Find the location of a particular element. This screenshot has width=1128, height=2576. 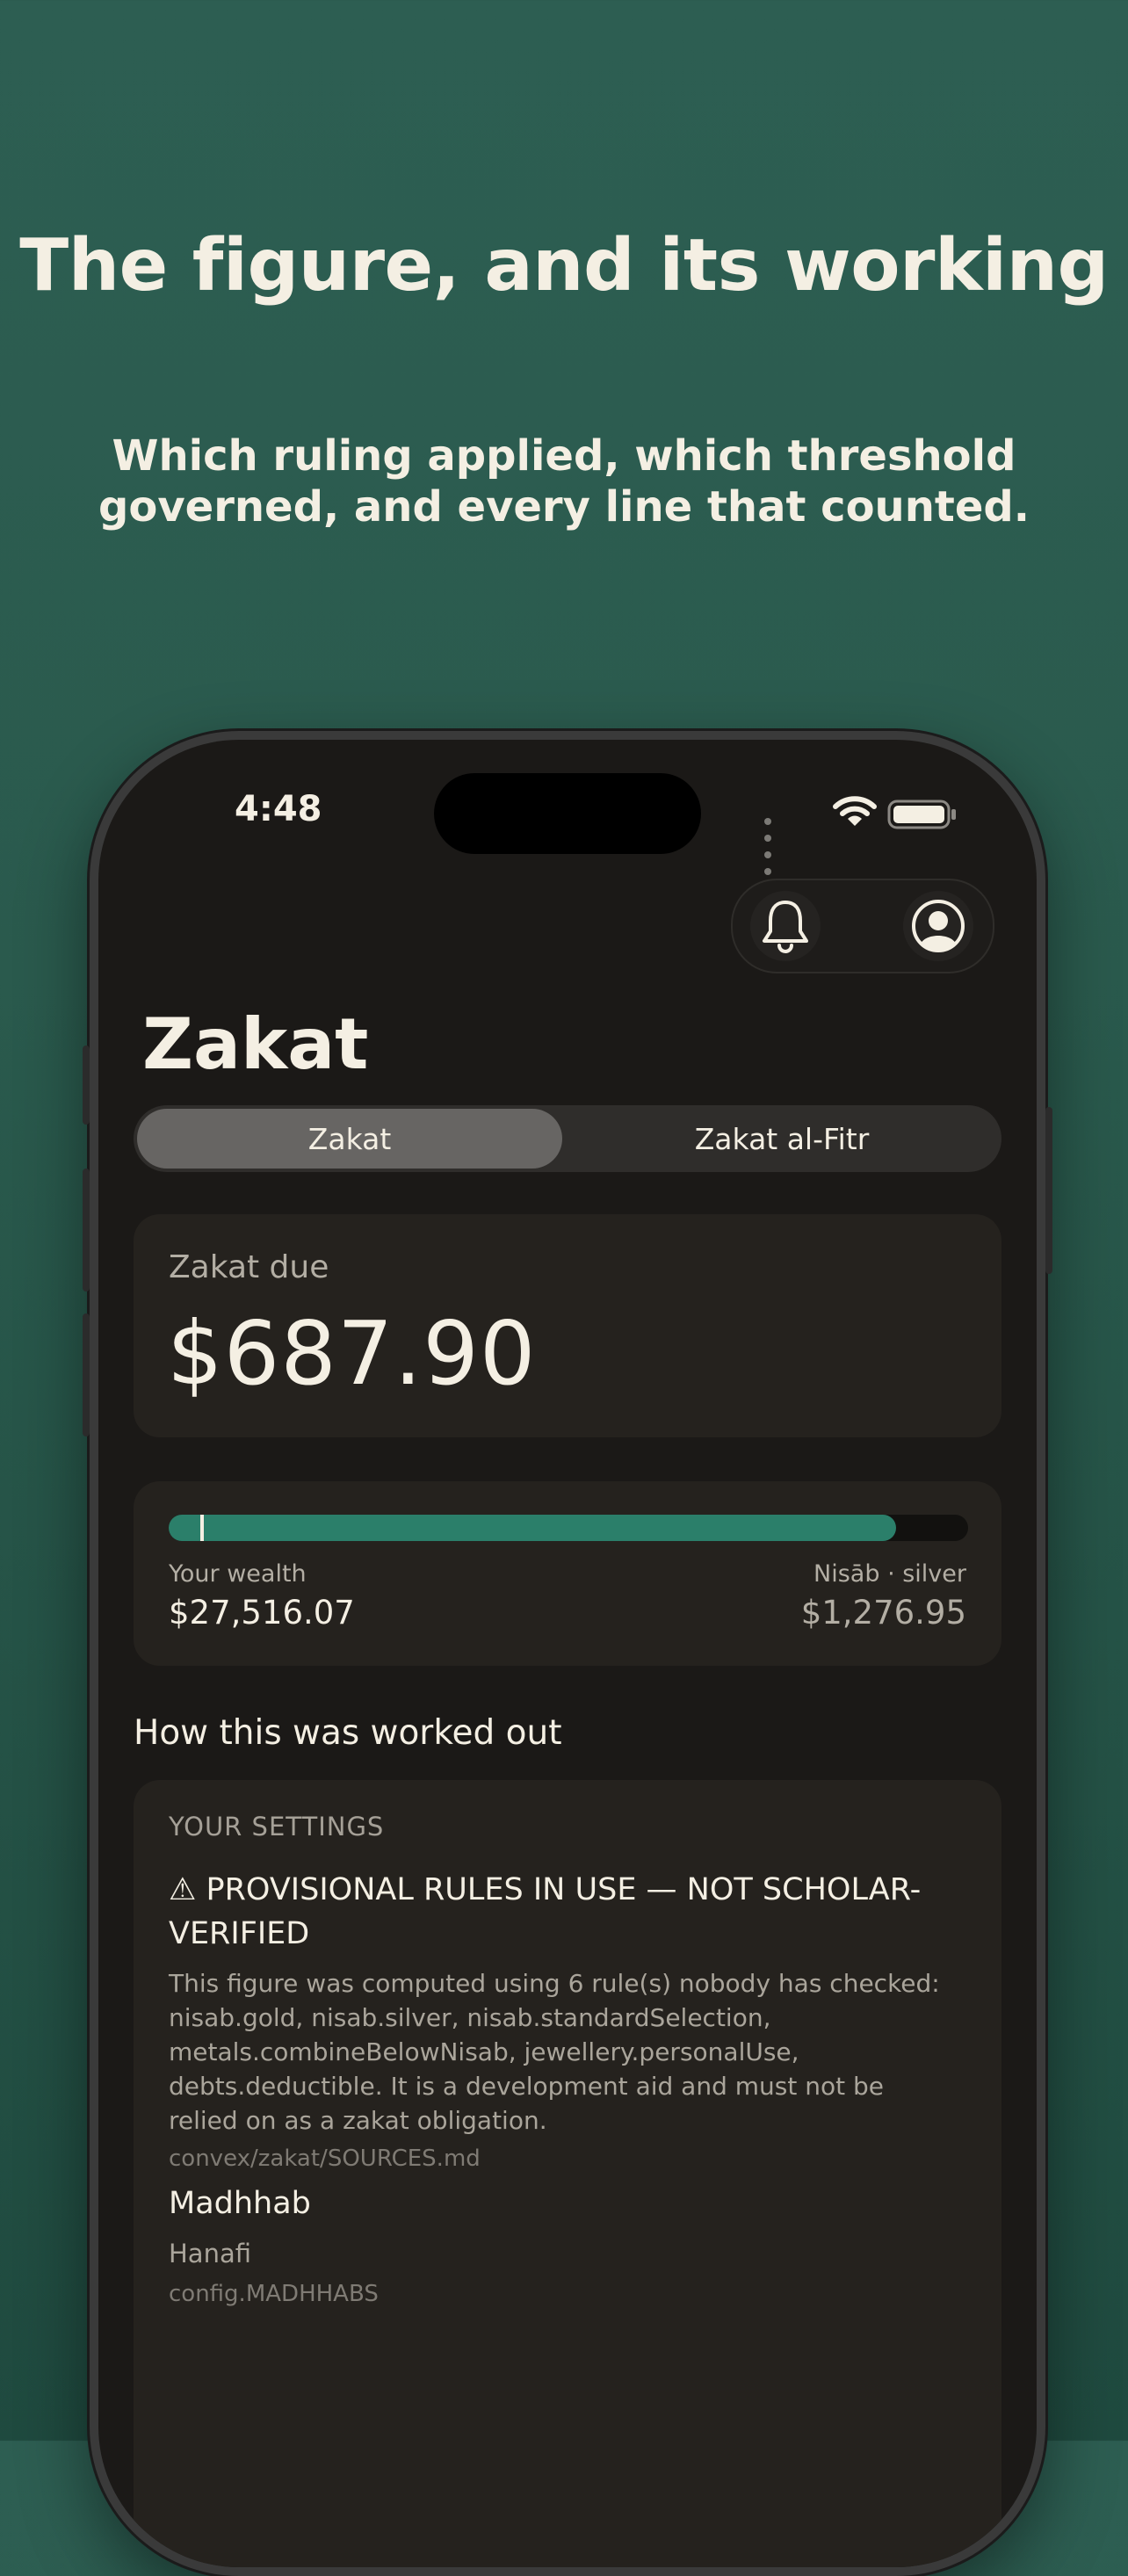

dynamic-island is located at coordinates (567, 813).